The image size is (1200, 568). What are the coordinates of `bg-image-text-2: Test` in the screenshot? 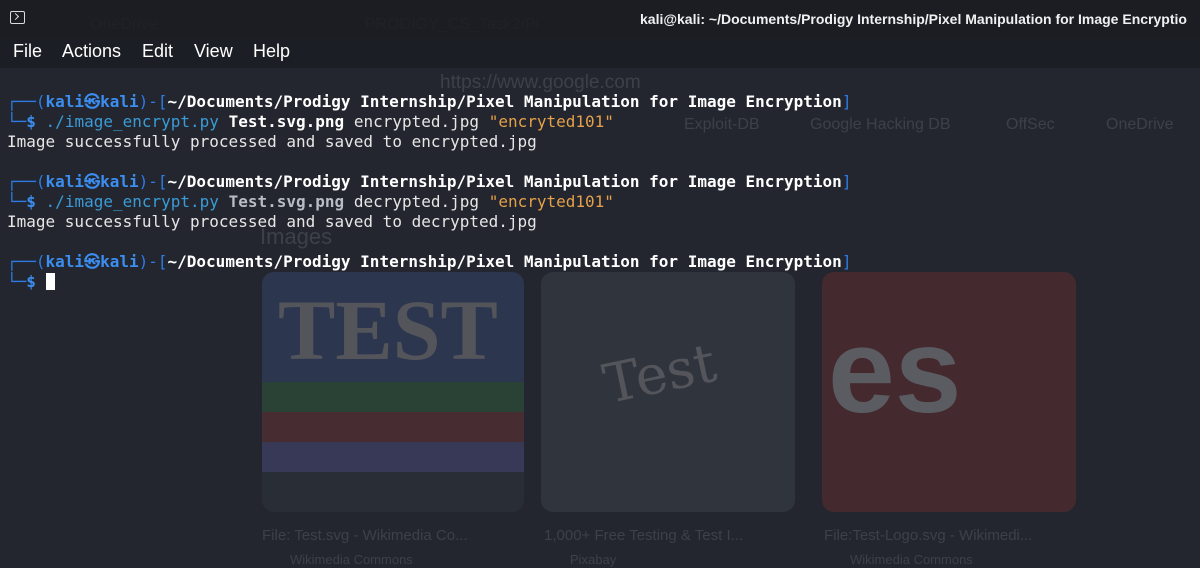 It's located at (659, 373).